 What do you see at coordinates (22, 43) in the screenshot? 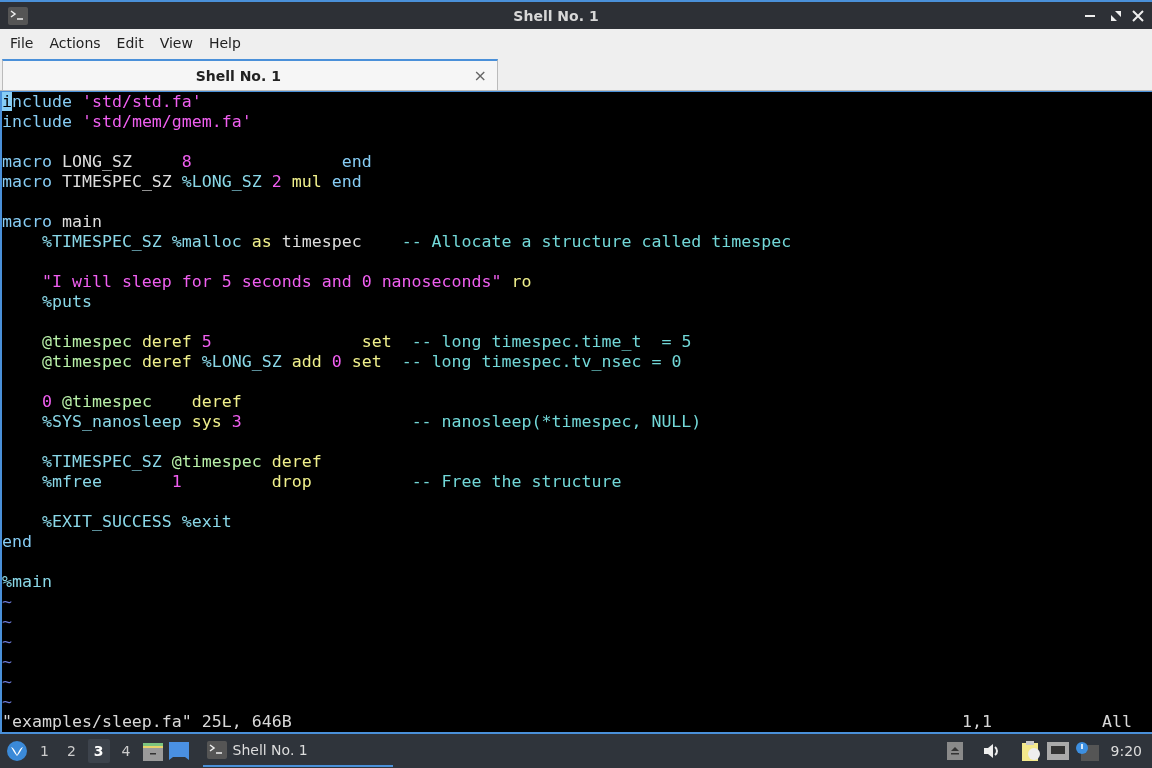
I see `menu-item: File` at bounding box center [22, 43].